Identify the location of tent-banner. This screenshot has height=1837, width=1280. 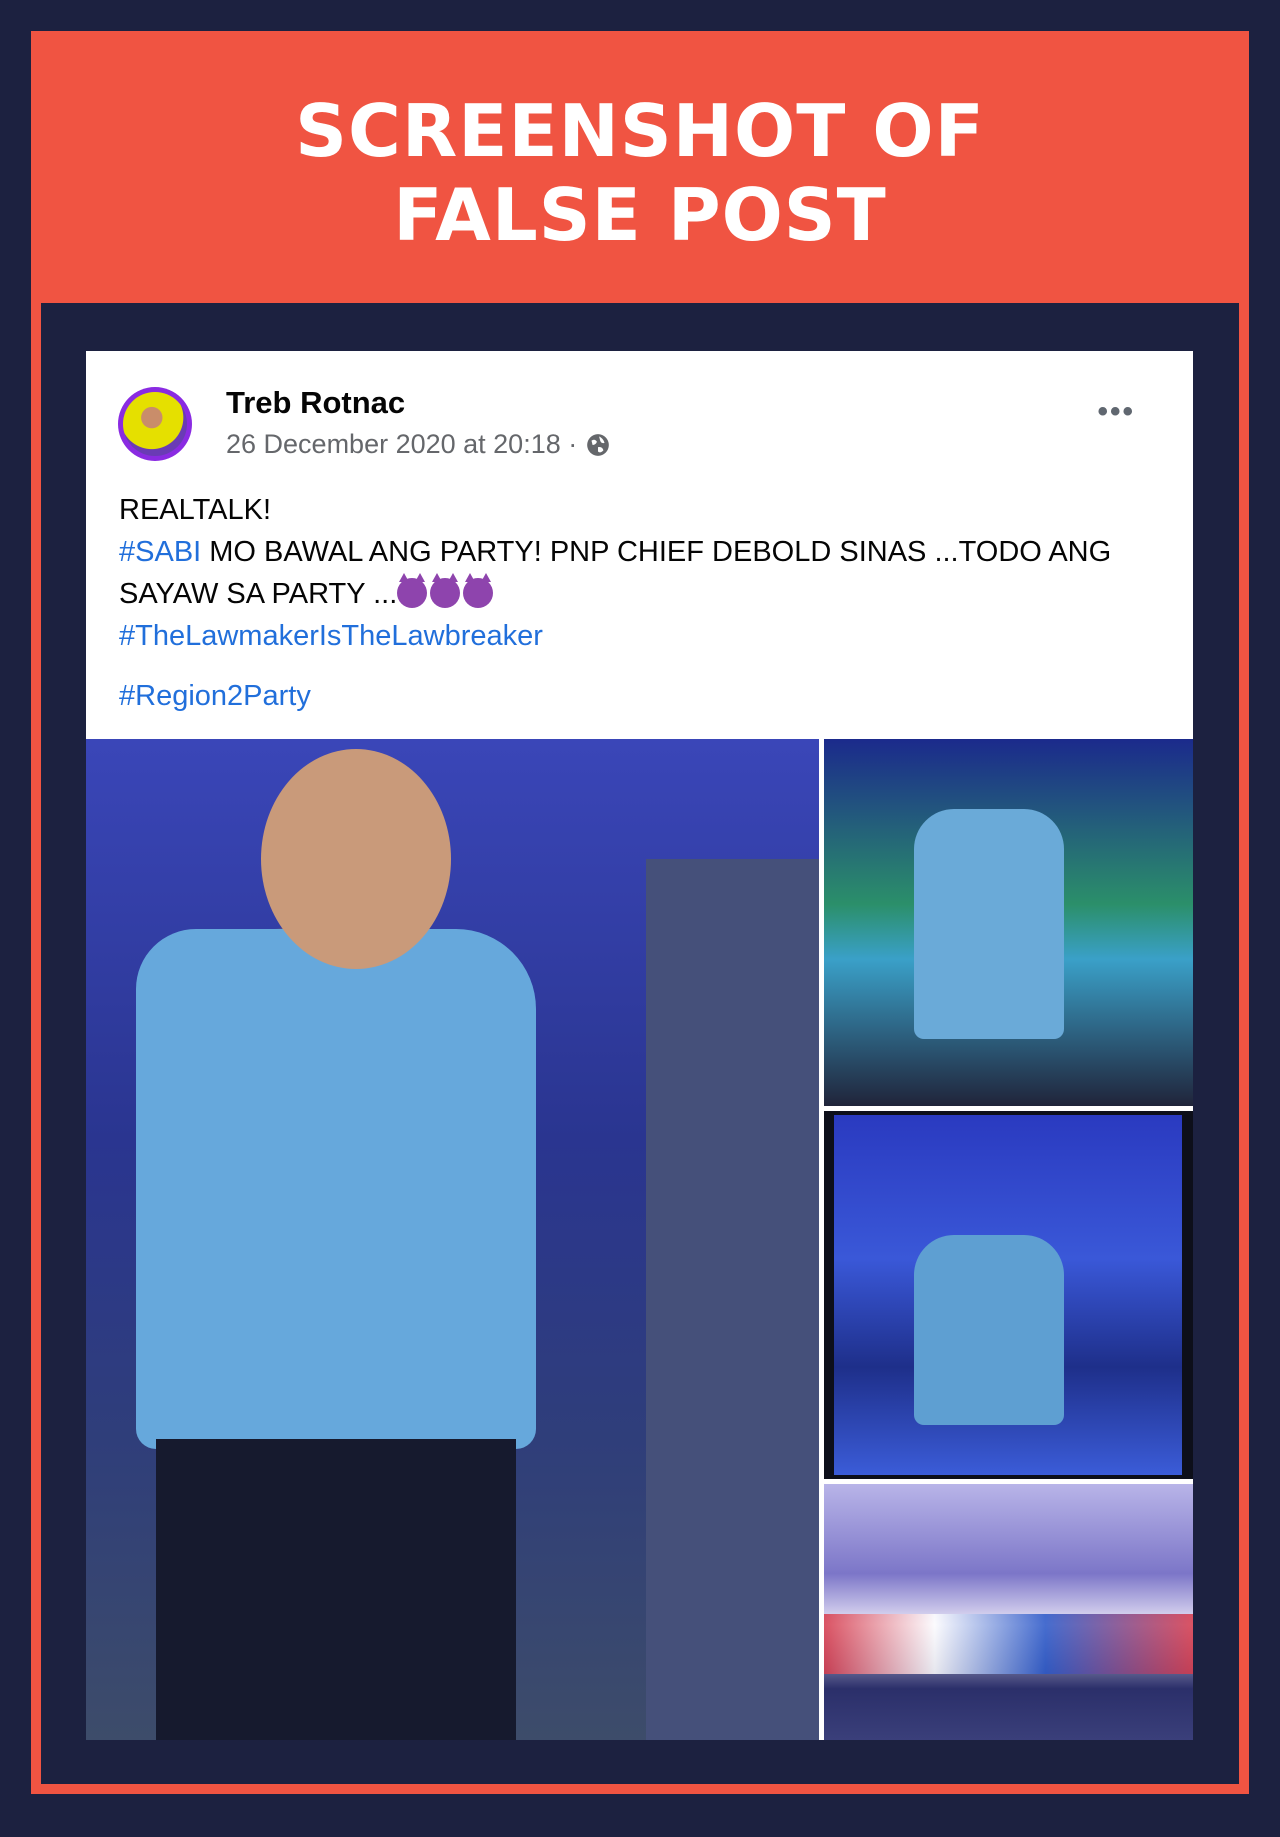
(1008, 1644).